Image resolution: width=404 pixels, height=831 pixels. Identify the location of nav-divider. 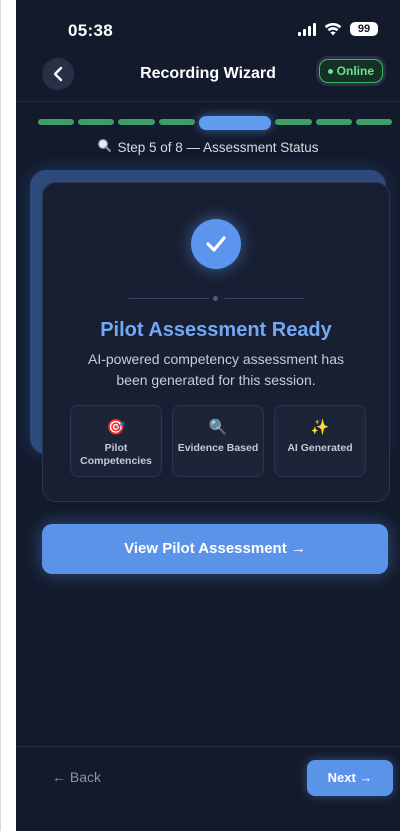
(208, 101).